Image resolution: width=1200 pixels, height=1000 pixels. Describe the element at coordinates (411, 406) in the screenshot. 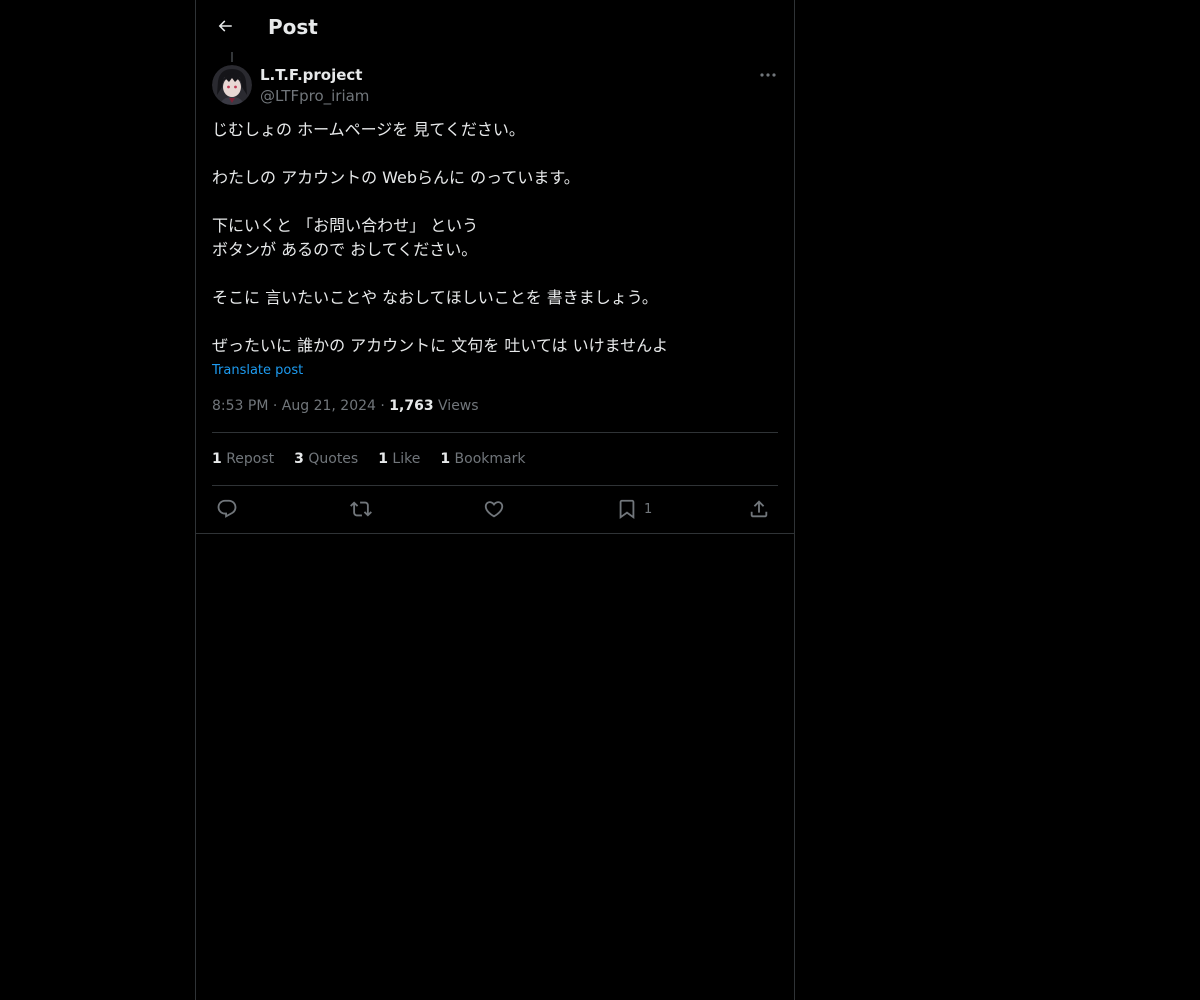

I see `views-count: 1,763` at that location.